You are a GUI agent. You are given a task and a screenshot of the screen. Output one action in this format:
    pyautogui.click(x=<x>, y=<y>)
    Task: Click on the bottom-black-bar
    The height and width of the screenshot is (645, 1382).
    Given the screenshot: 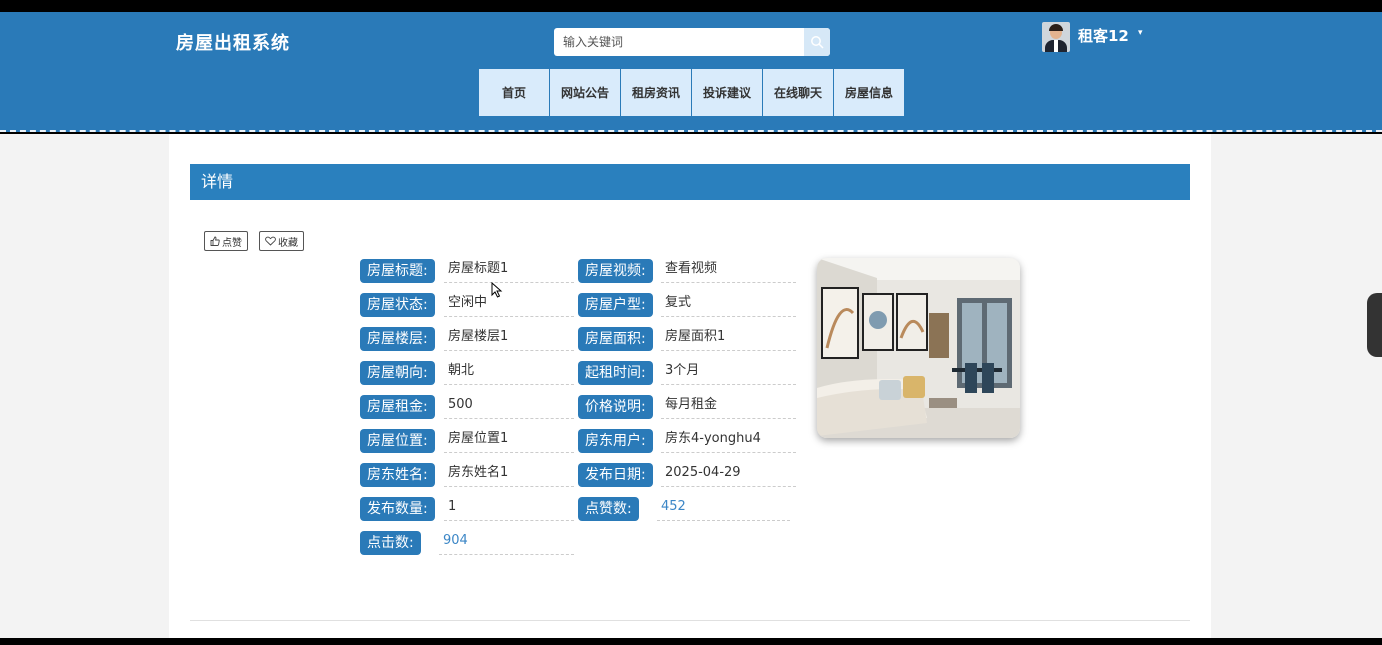 What is the action you would take?
    pyautogui.click(x=691, y=641)
    